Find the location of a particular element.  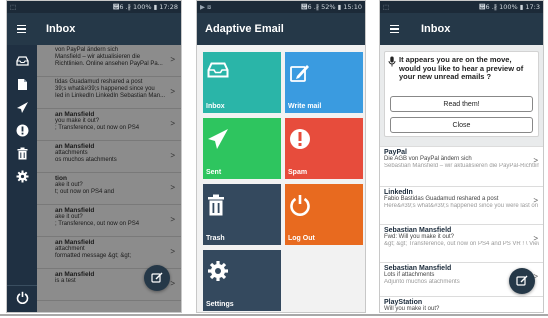

close-button: Close is located at coordinates (461, 125).